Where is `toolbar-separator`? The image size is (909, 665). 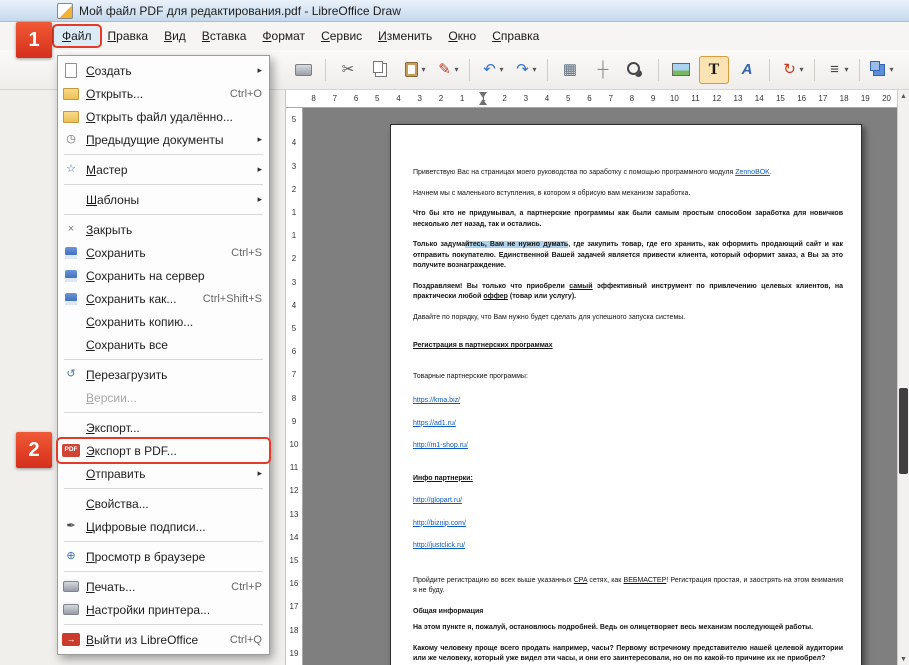 toolbar-separator is located at coordinates (469, 69).